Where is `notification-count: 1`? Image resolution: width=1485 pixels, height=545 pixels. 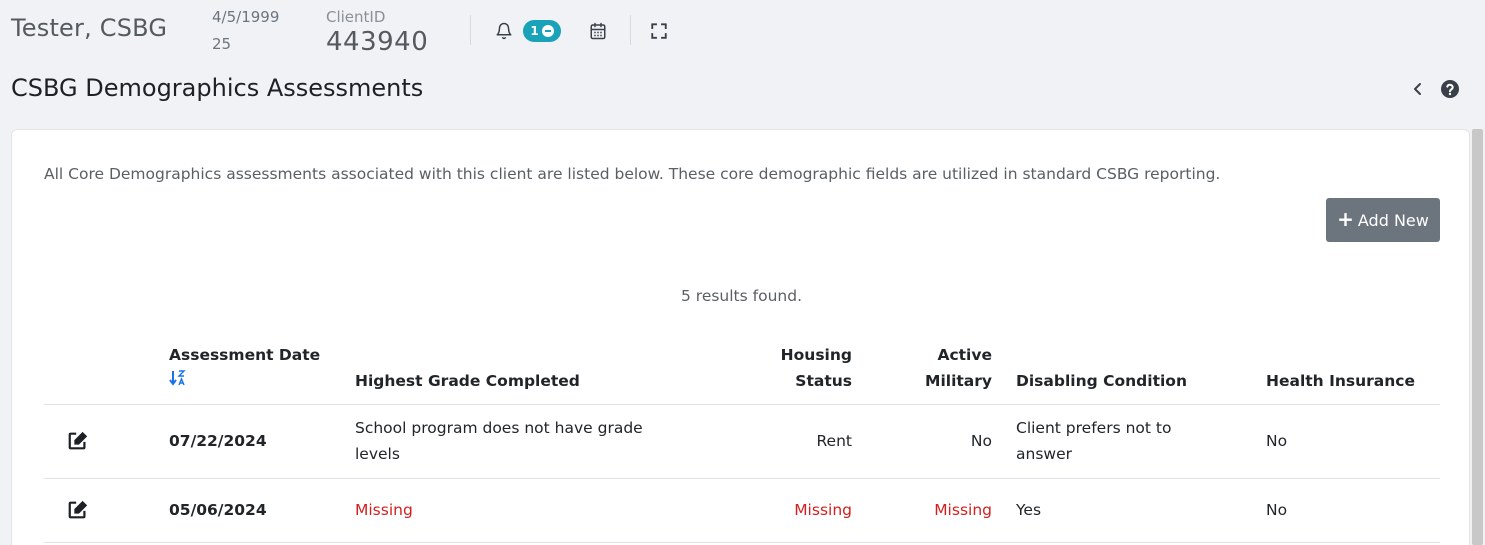 notification-count: 1 is located at coordinates (534, 31).